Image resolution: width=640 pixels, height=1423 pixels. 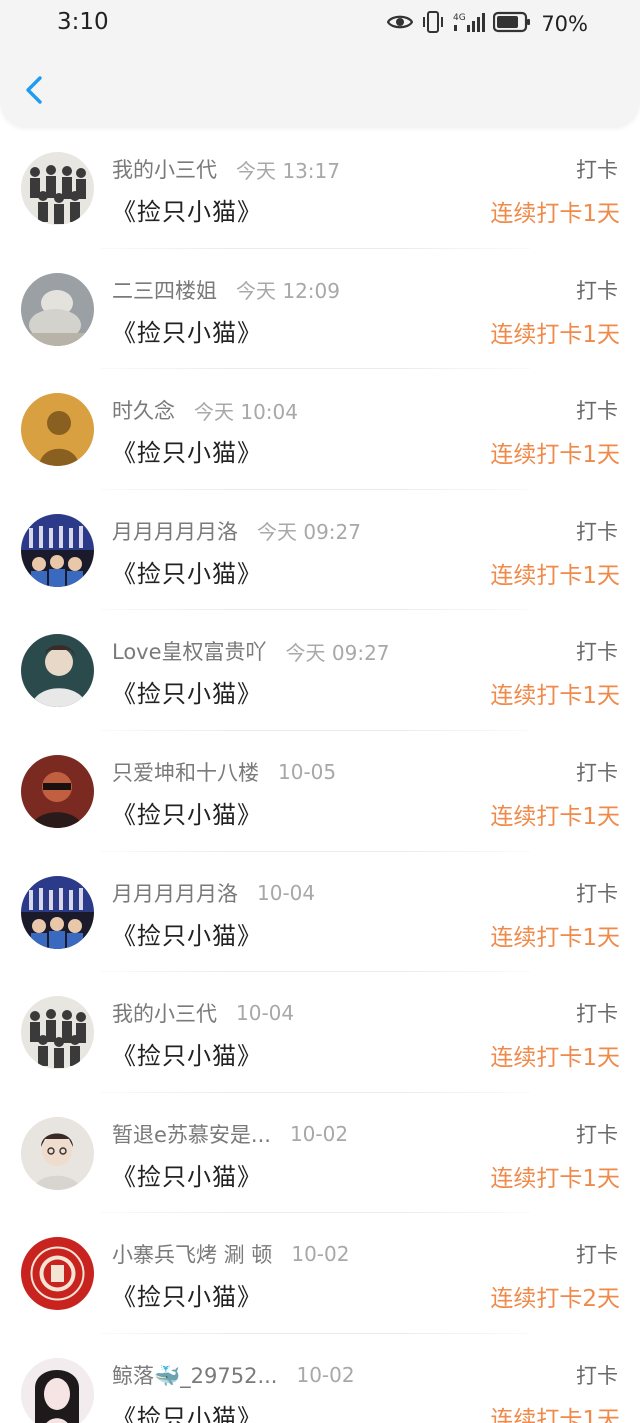 I want to click on checkin-row: 我的小三代 今天 13:17 《捡只小猫》 打卡连续打卡1天, so click(x=320, y=188).